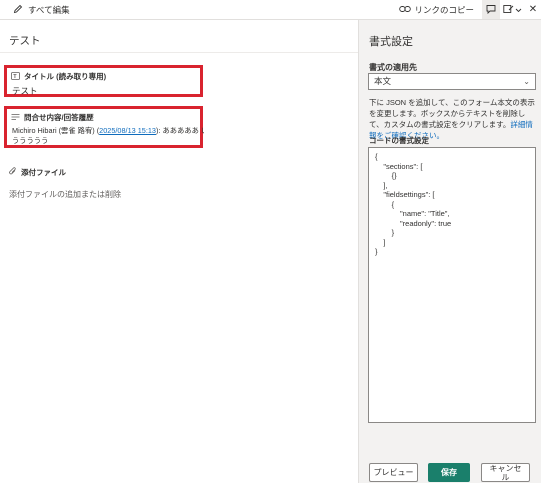 Image resolution: width=541 pixels, height=483 pixels. Describe the element at coordinates (25, 41) in the screenshot. I see `form-title: テスト` at that location.